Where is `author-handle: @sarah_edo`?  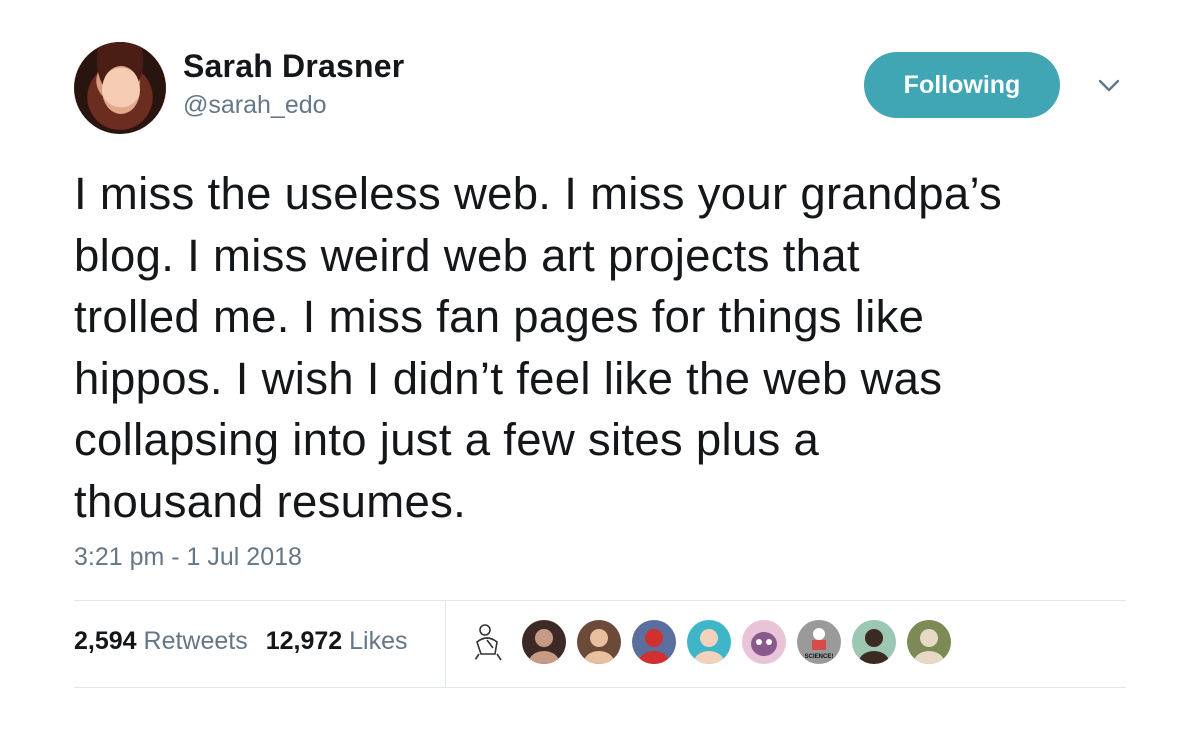
author-handle: @sarah_edo is located at coordinates (255, 105).